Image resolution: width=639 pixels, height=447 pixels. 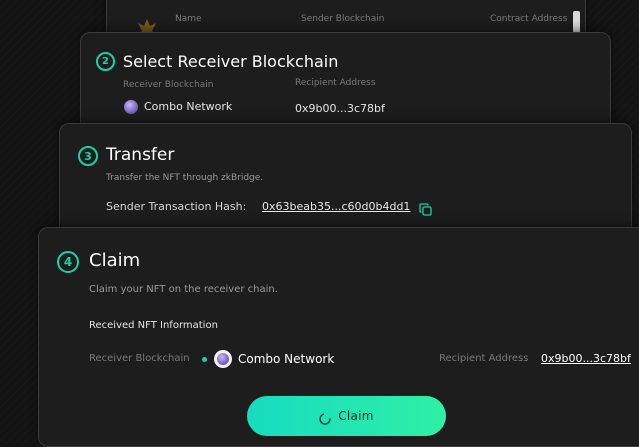 What do you see at coordinates (343, 19) in the screenshot?
I see `col-sender-header: Sender Blockchain` at bounding box center [343, 19].